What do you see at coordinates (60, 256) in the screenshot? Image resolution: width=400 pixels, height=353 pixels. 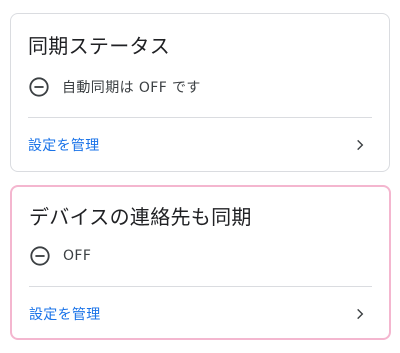 I see `status-row: OFF` at bounding box center [60, 256].